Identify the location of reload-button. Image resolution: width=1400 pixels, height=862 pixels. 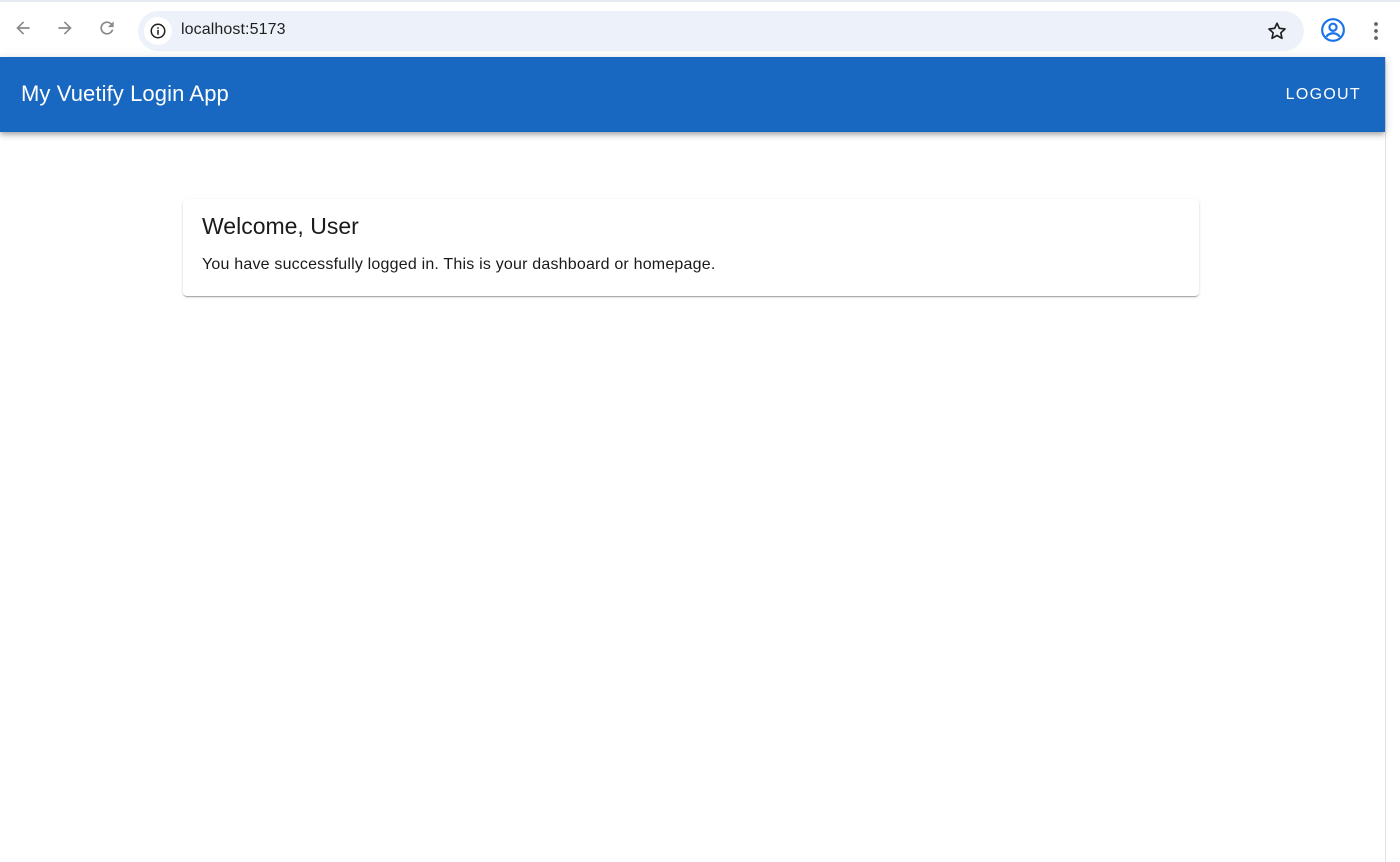
(107, 28).